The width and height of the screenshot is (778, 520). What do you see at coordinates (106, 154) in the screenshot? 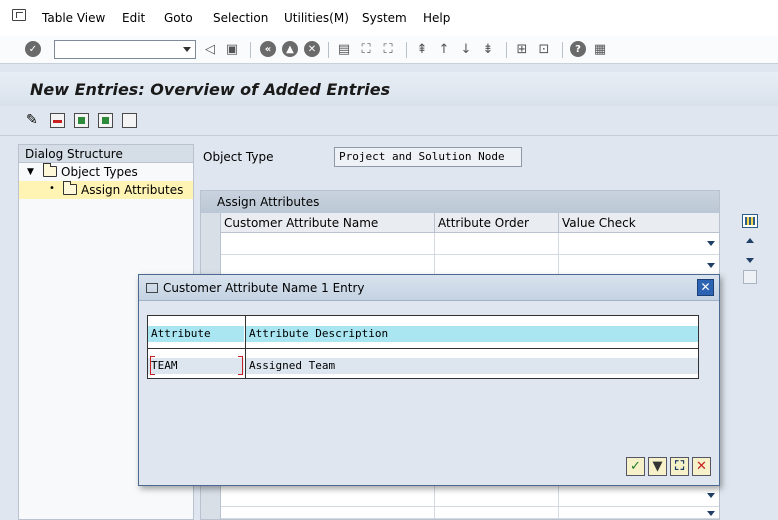
I see `dialog-structure-header: Dialog Structure` at bounding box center [106, 154].